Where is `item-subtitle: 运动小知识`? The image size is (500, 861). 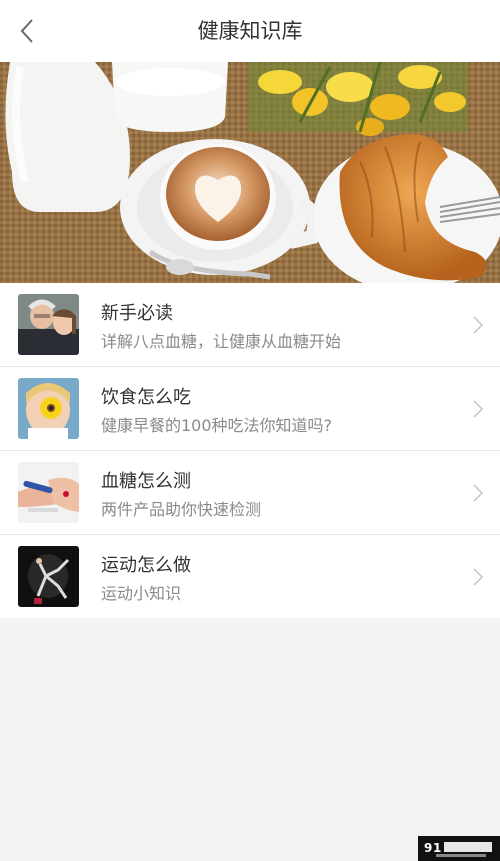
item-subtitle: 运动小知识 is located at coordinates (141, 593).